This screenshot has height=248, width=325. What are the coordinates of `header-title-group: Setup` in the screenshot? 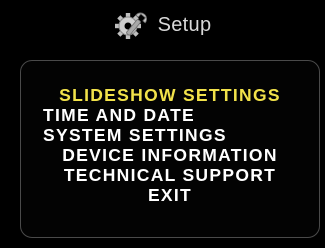 It's located at (163, 25).